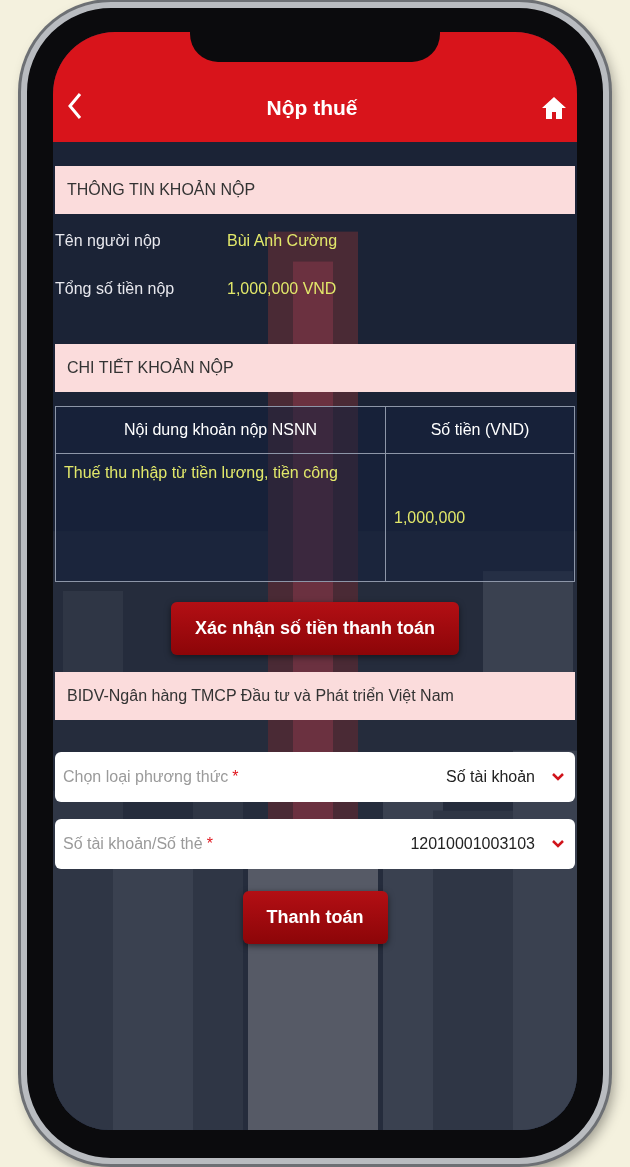 The height and width of the screenshot is (1167, 630). What do you see at coordinates (315, 190) in the screenshot?
I see `section-header: THÔNG TIN KHOẢN NỘP` at bounding box center [315, 190].